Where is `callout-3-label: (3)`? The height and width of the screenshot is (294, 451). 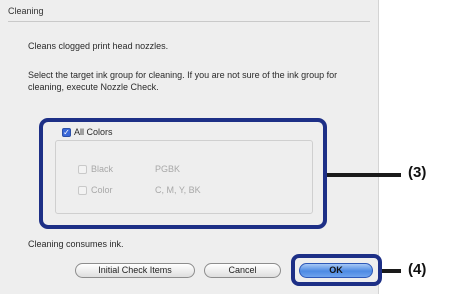
callout-3-label: (3) is located at coordinates (417, 172).